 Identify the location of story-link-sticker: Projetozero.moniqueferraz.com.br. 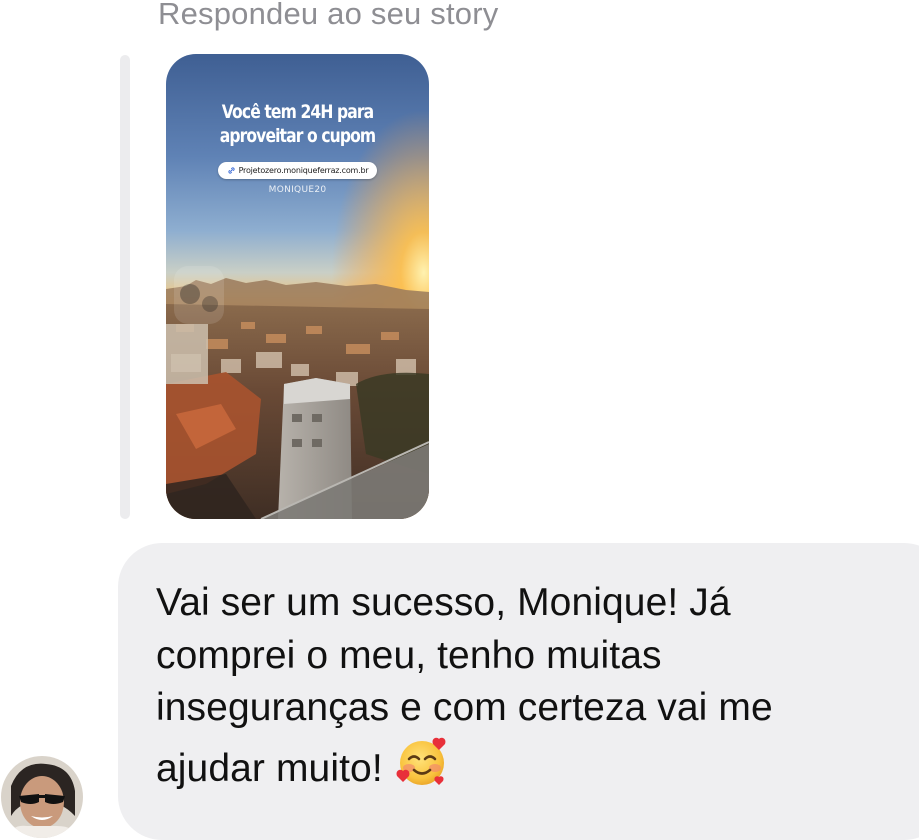
(297, 170).